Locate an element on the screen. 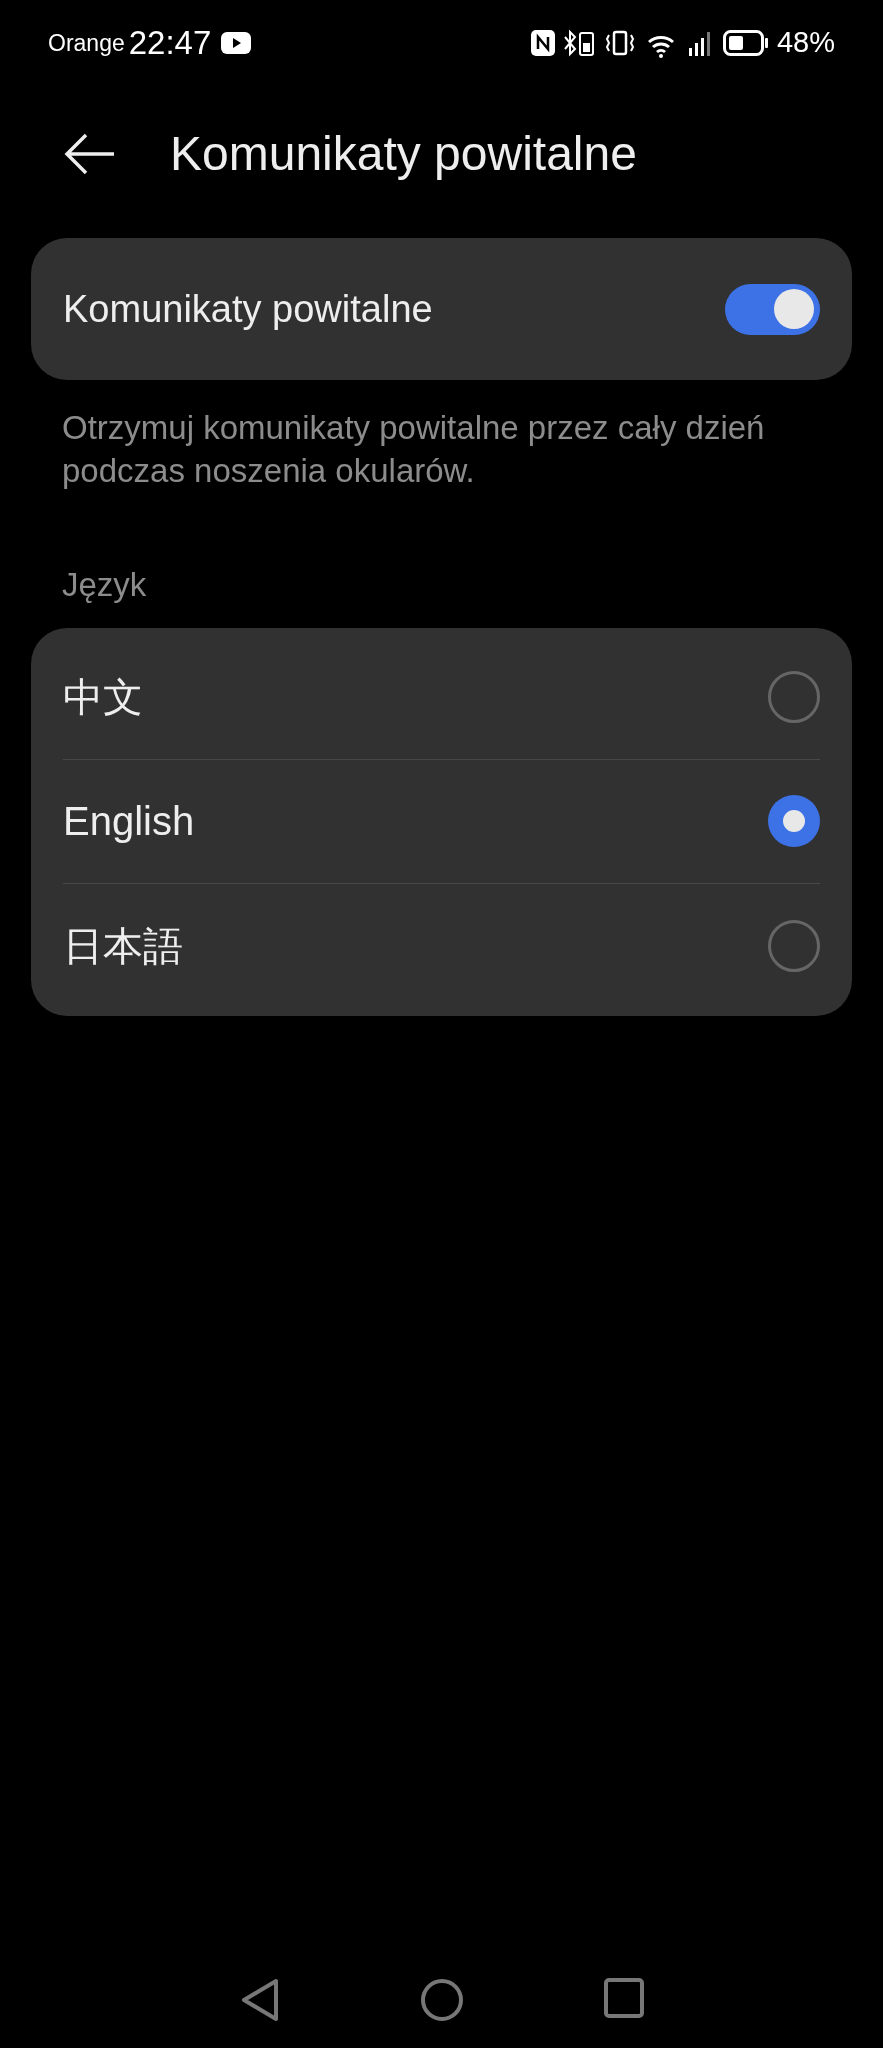 This screenshot has width=883, height=2048. description-text: Otrzymuj komunikaty powitalne przez cały dzień podczas noszenia okularów. is located at coordinates (414, 449).